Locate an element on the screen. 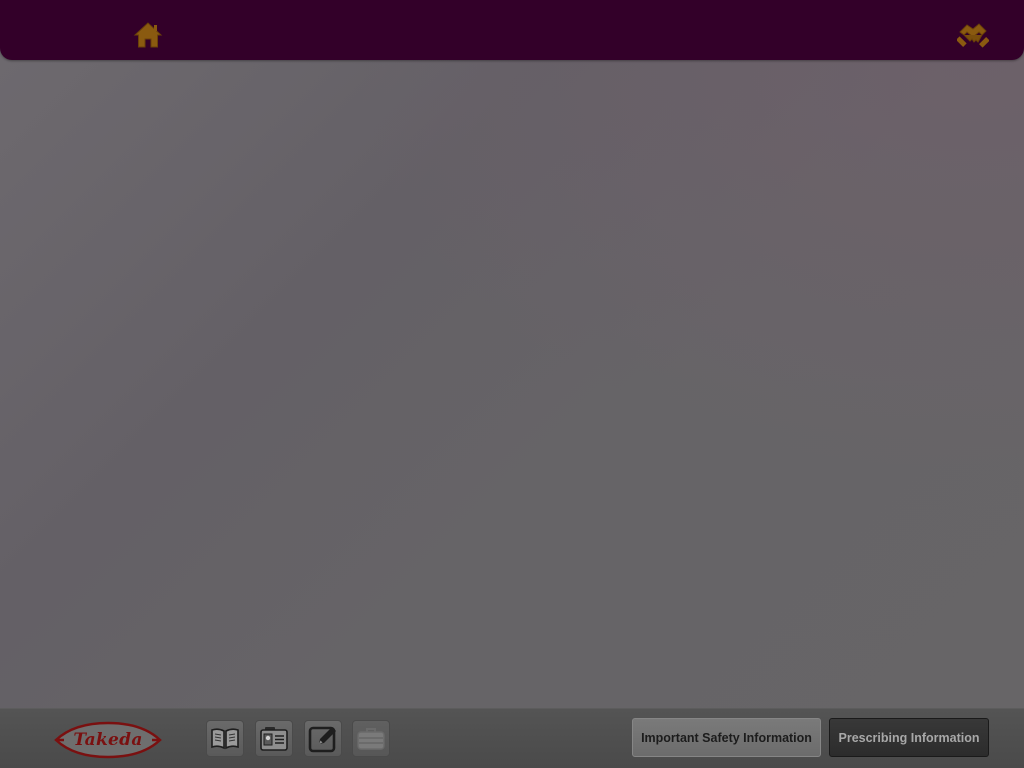 The image size is (1024, 768). edit-button is located at coordinates (323, 738).